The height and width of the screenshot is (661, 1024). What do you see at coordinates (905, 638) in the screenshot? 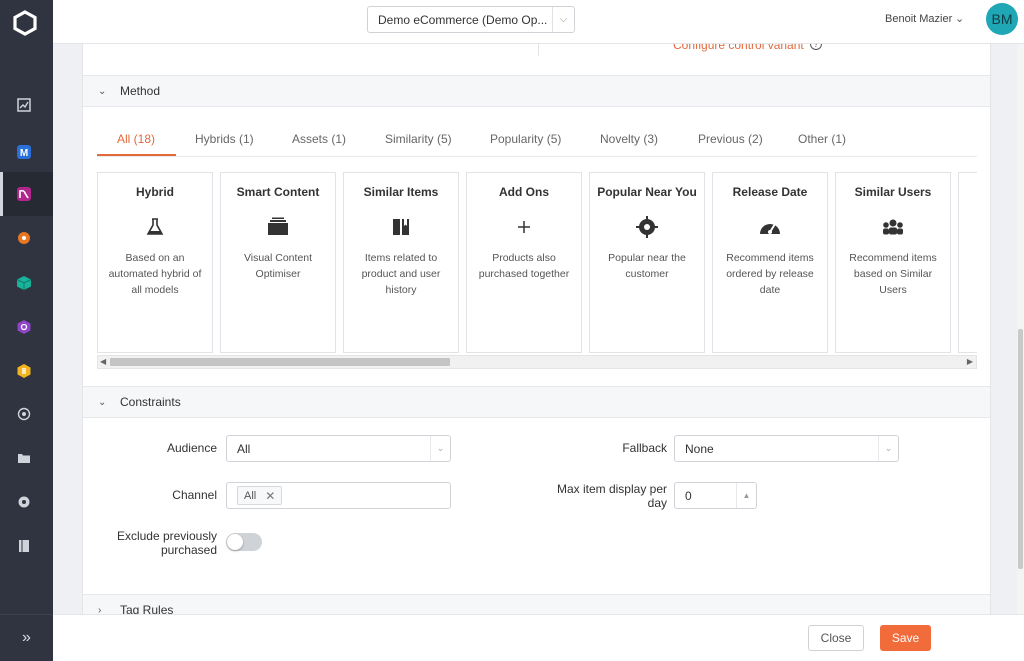
I see `save-button: Save` at bounding box center [905, 638].